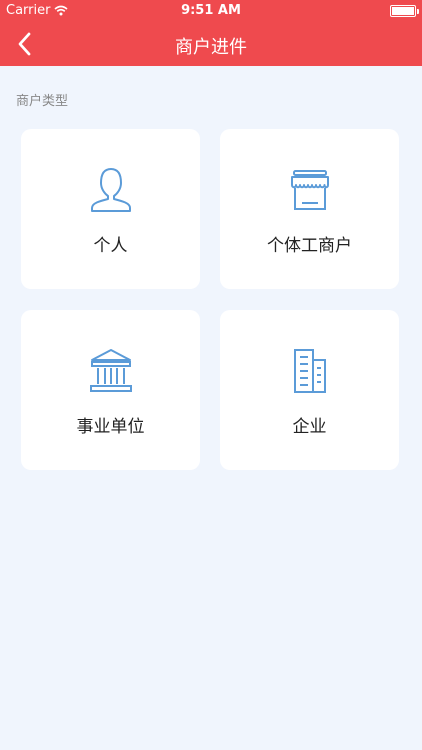 This screenshot has width=422, height=750. Describe the element at coordinates (110, 370) in the screenshot. I see `institution-icon` at that location.